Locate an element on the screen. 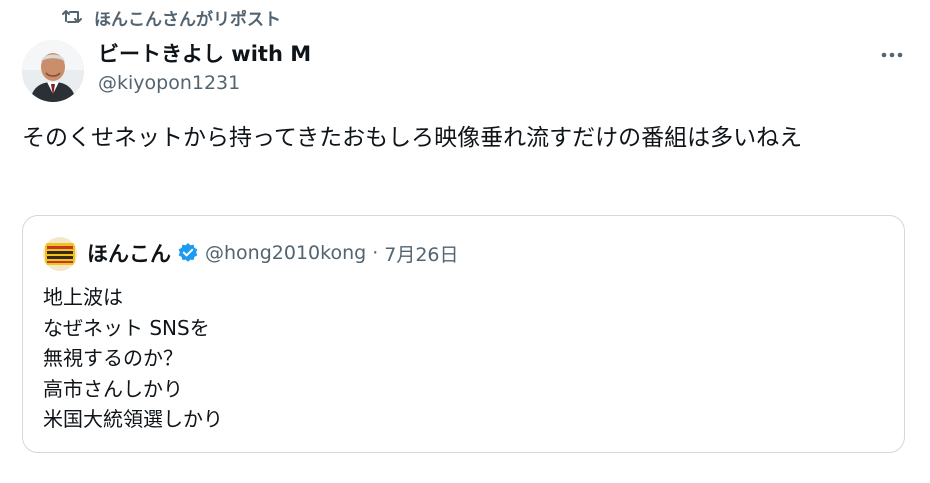 Image resolution: width=930 pixels, height=483 pixels. quote-author-avatar is located at coordinates (60, 254).